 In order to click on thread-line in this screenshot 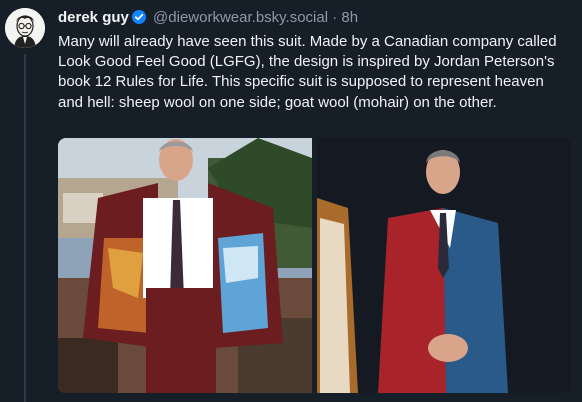, I will do `click(25, 228)`.